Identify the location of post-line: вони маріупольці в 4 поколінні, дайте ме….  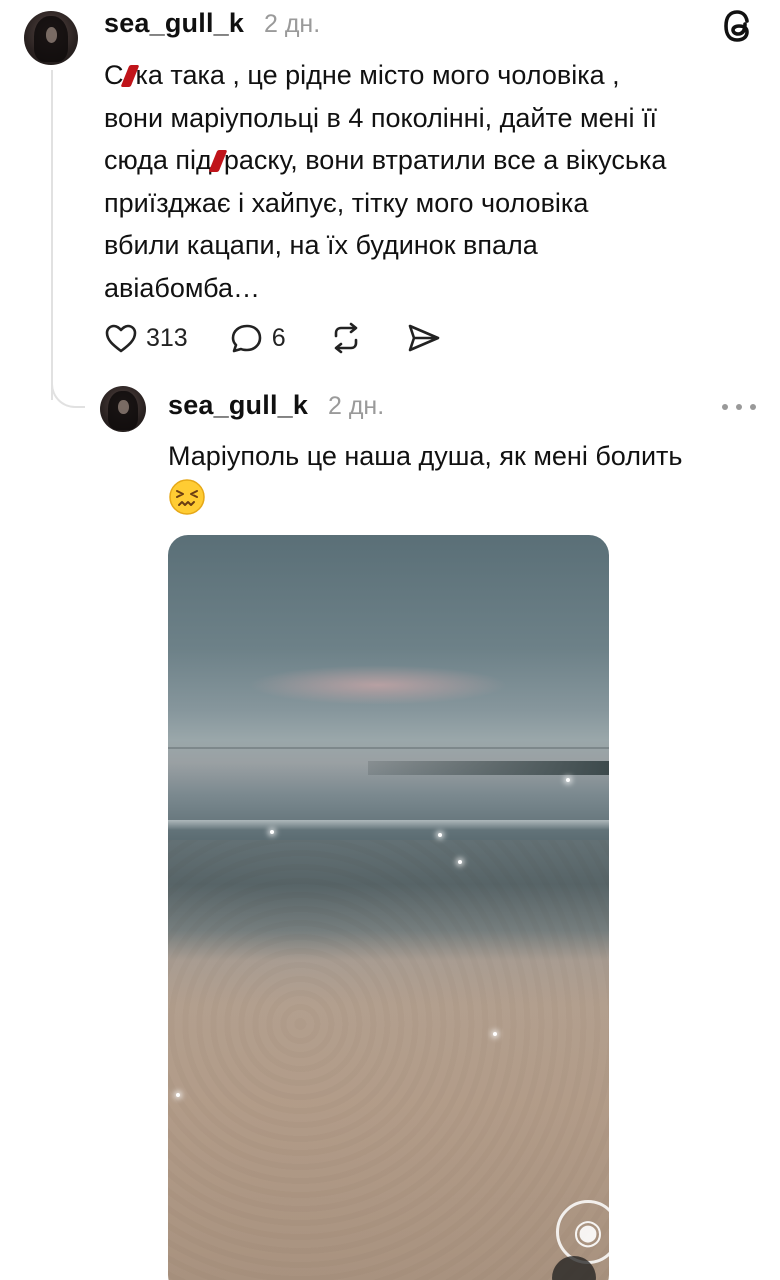
(381, 117).